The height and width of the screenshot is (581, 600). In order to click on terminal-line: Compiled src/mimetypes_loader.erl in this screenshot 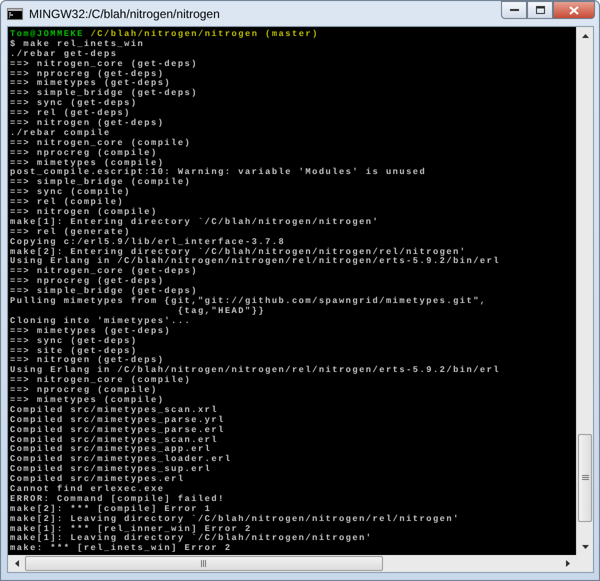, I will do `click(121, 459)`.